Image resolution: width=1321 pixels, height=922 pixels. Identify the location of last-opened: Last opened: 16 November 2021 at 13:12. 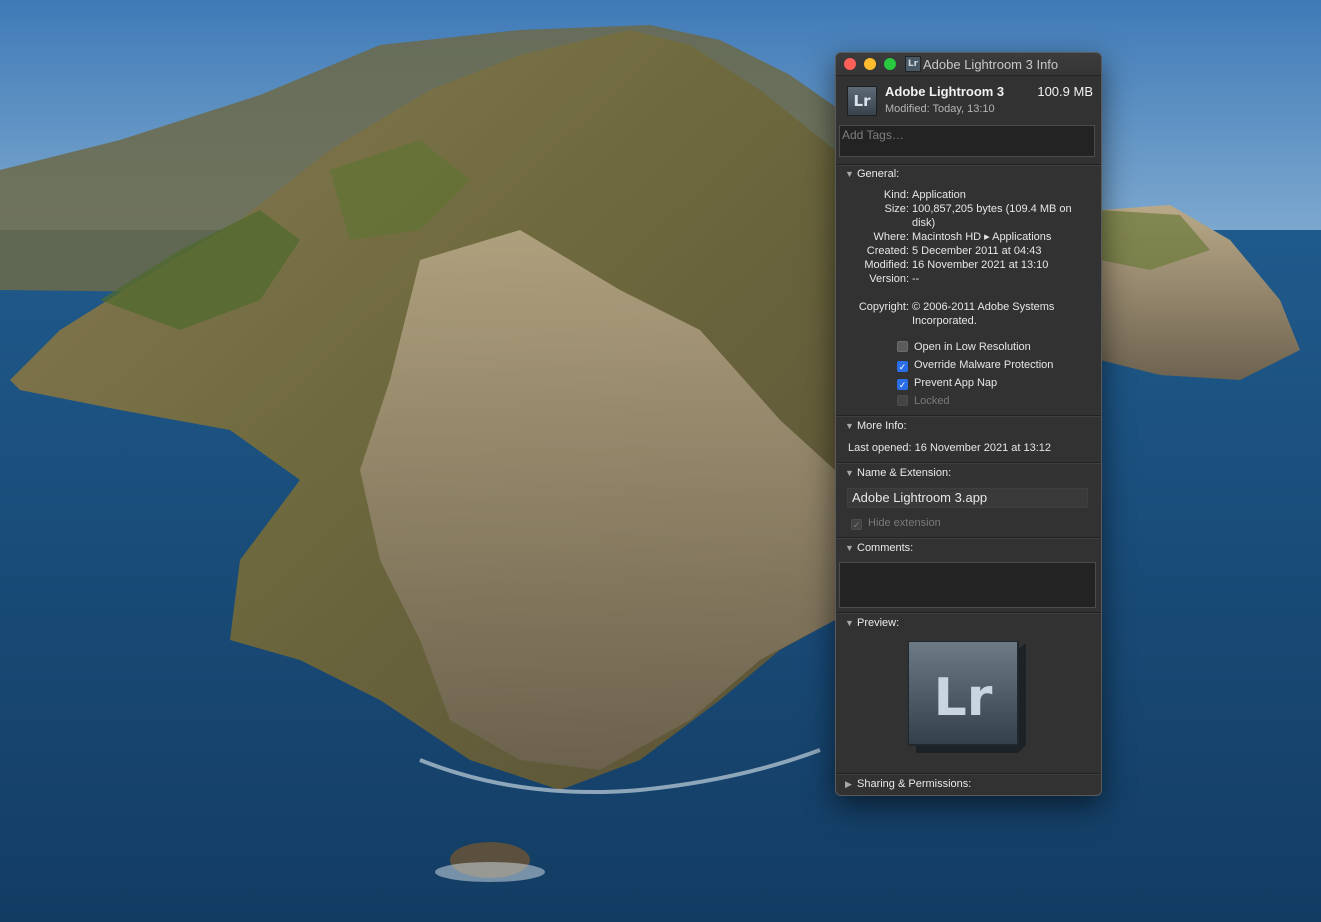
(950, 448).